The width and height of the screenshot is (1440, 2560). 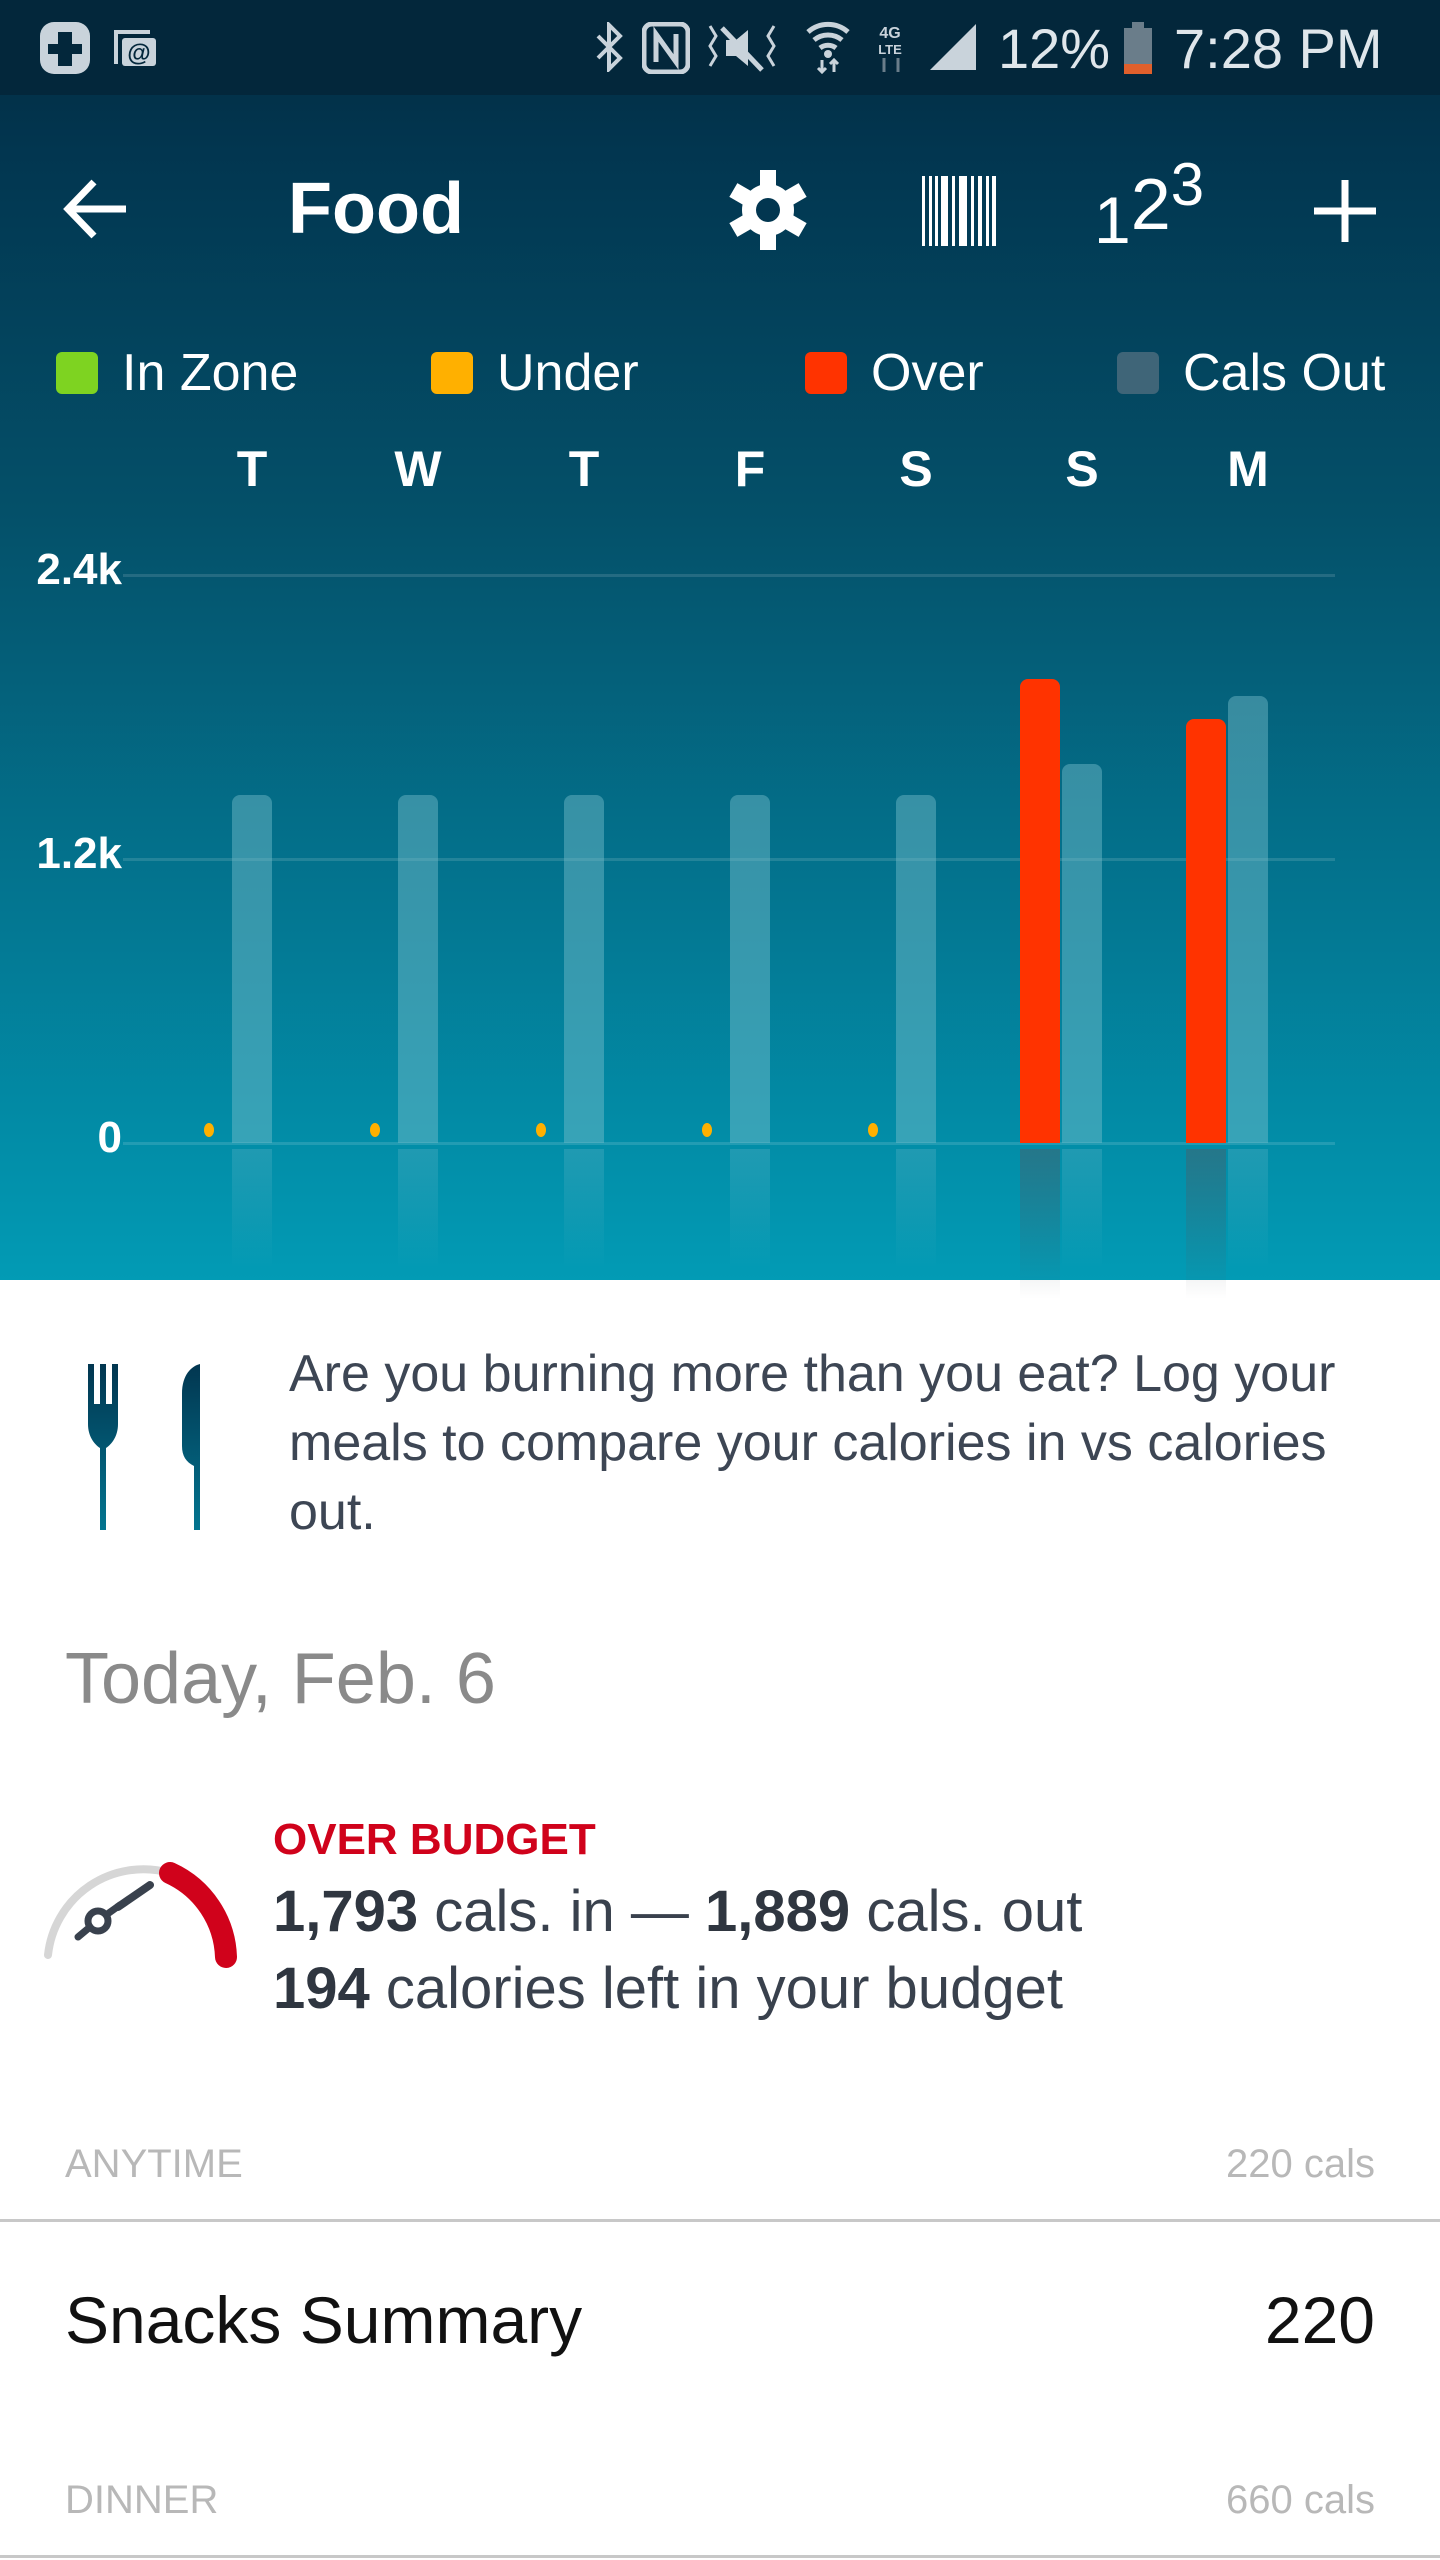 I want to click on plus-icon, so click(x=1345, y=211).